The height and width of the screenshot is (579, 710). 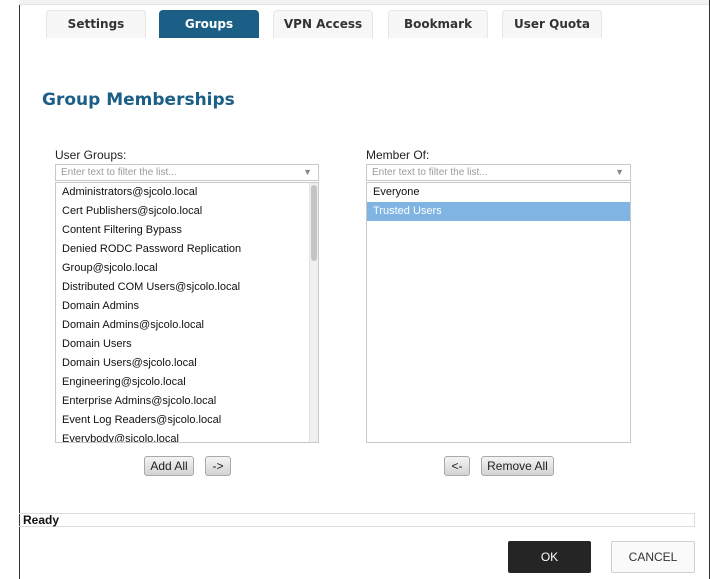 I want to click on user-groups-scrollbar, so click(x=313, y=312).